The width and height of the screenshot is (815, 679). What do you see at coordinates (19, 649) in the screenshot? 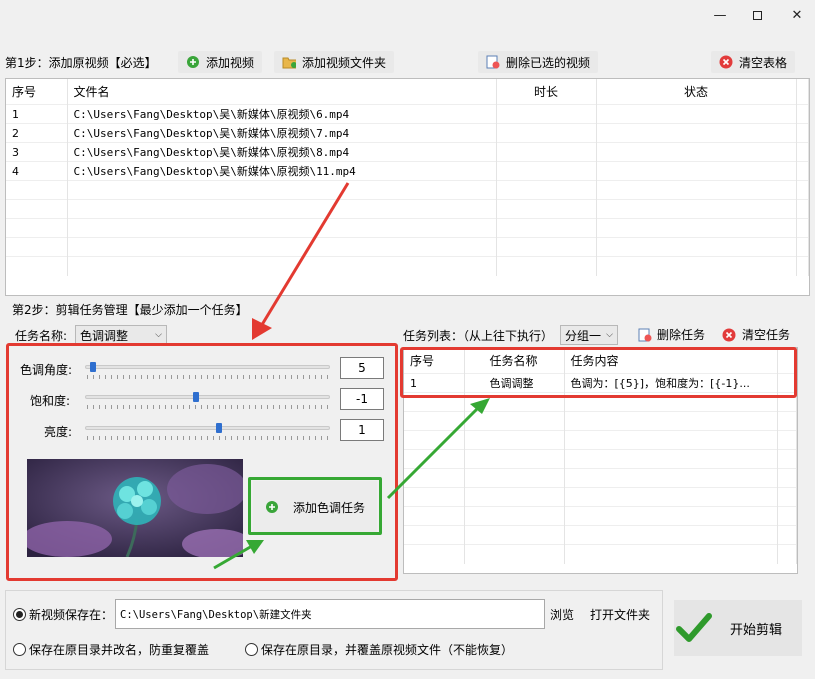
I see `save-rename-radio` at bounding box center [19, 649].